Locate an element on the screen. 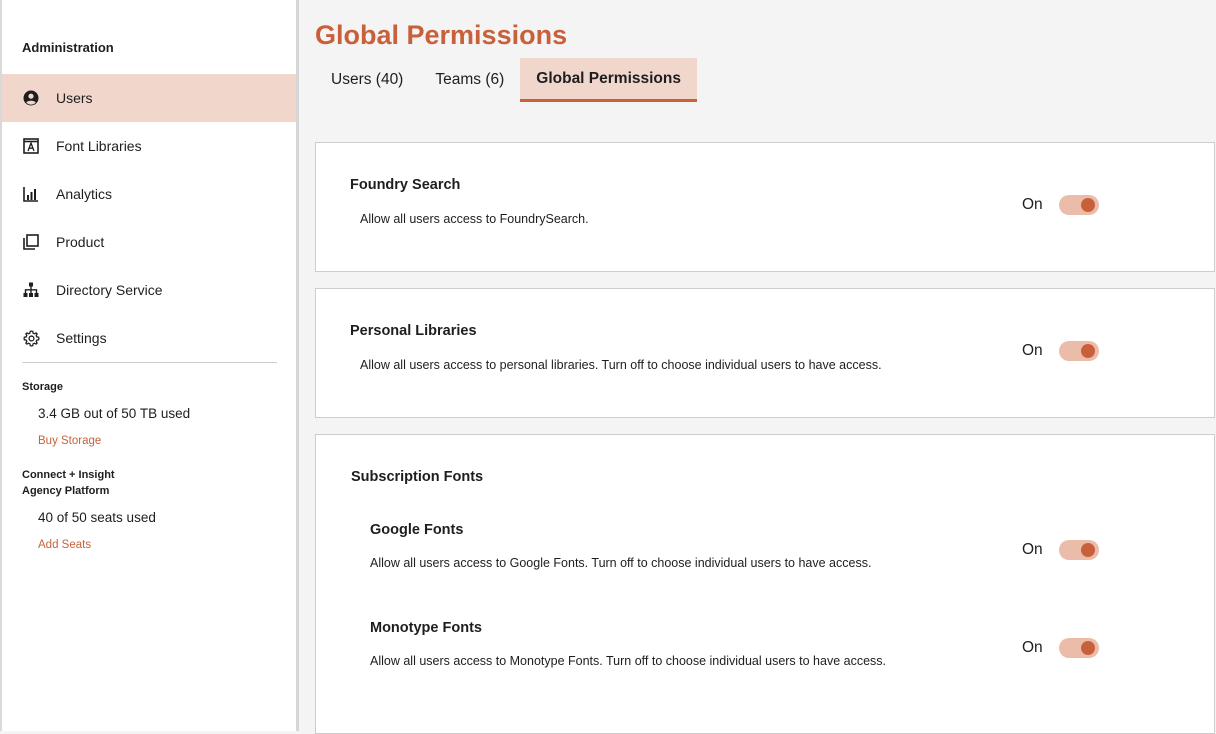 Image resolution: width=1216 pixels, height=734 pixels. sidebar-item-product: Product is located at coordinates (149, 242).